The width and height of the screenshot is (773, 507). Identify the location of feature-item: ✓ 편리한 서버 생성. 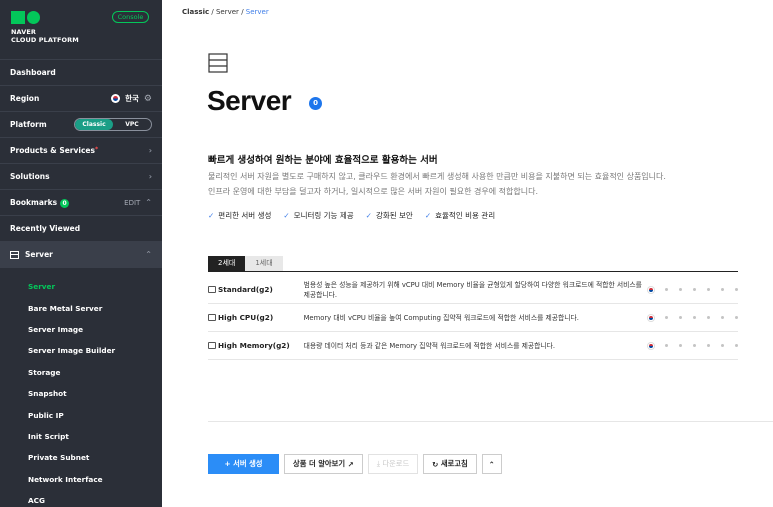
(240, 215).